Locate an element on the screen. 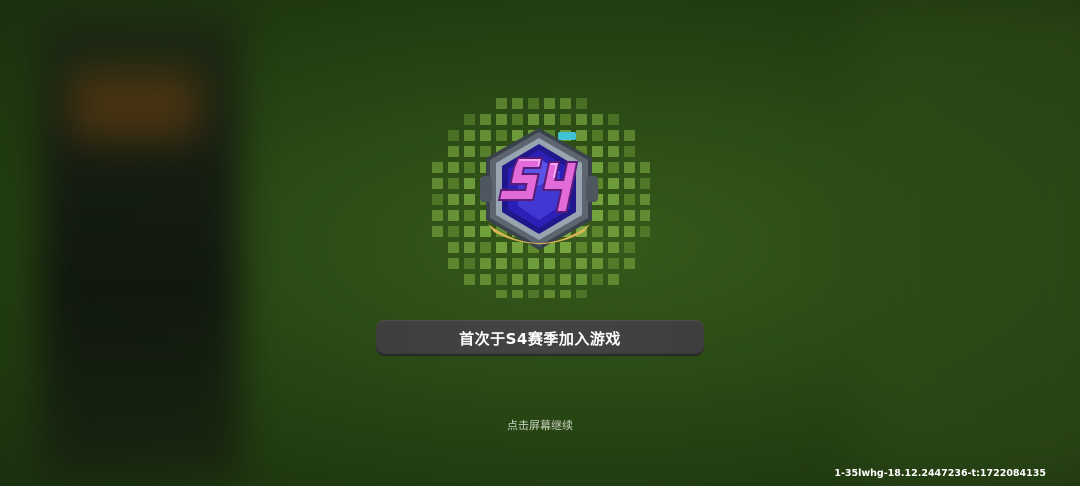  season-join-text: 首次于S4赛季加入游戏 is located at coordinates (540, 338).